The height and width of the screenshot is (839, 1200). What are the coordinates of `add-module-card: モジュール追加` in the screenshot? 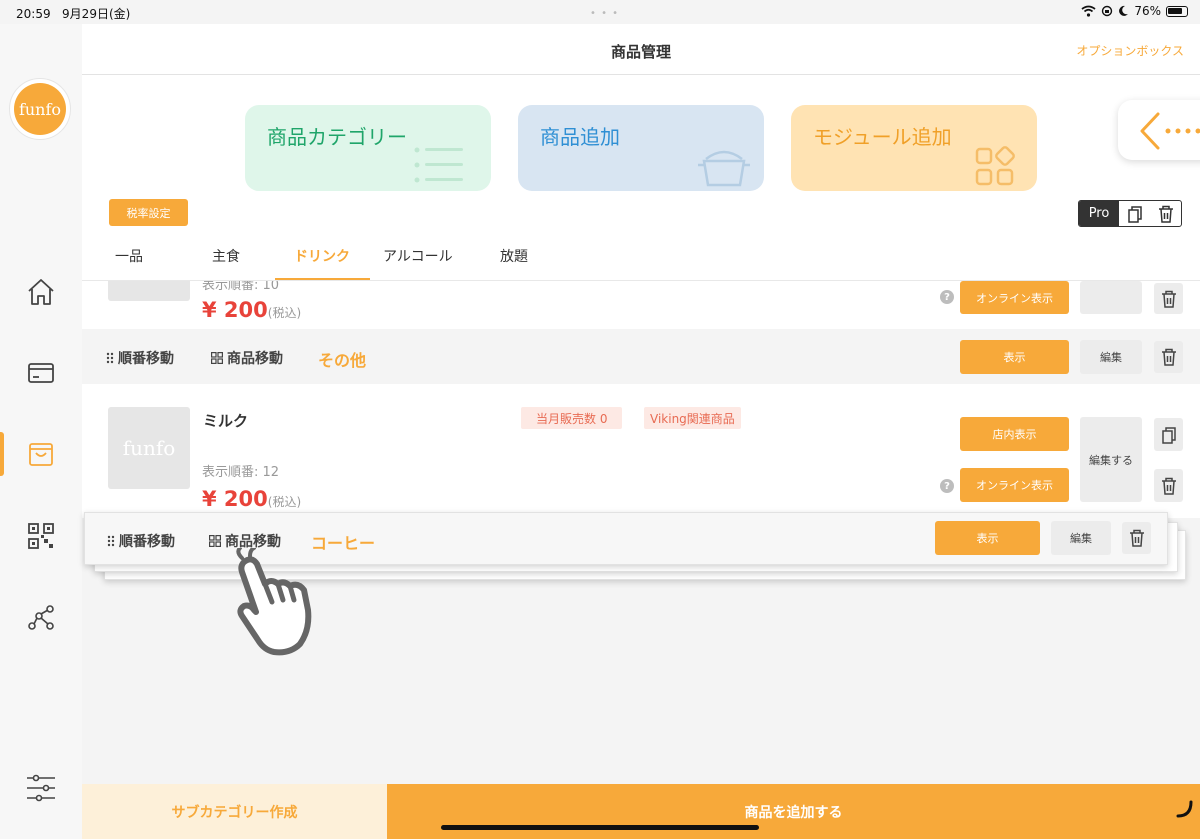 It's located at (914, 148).